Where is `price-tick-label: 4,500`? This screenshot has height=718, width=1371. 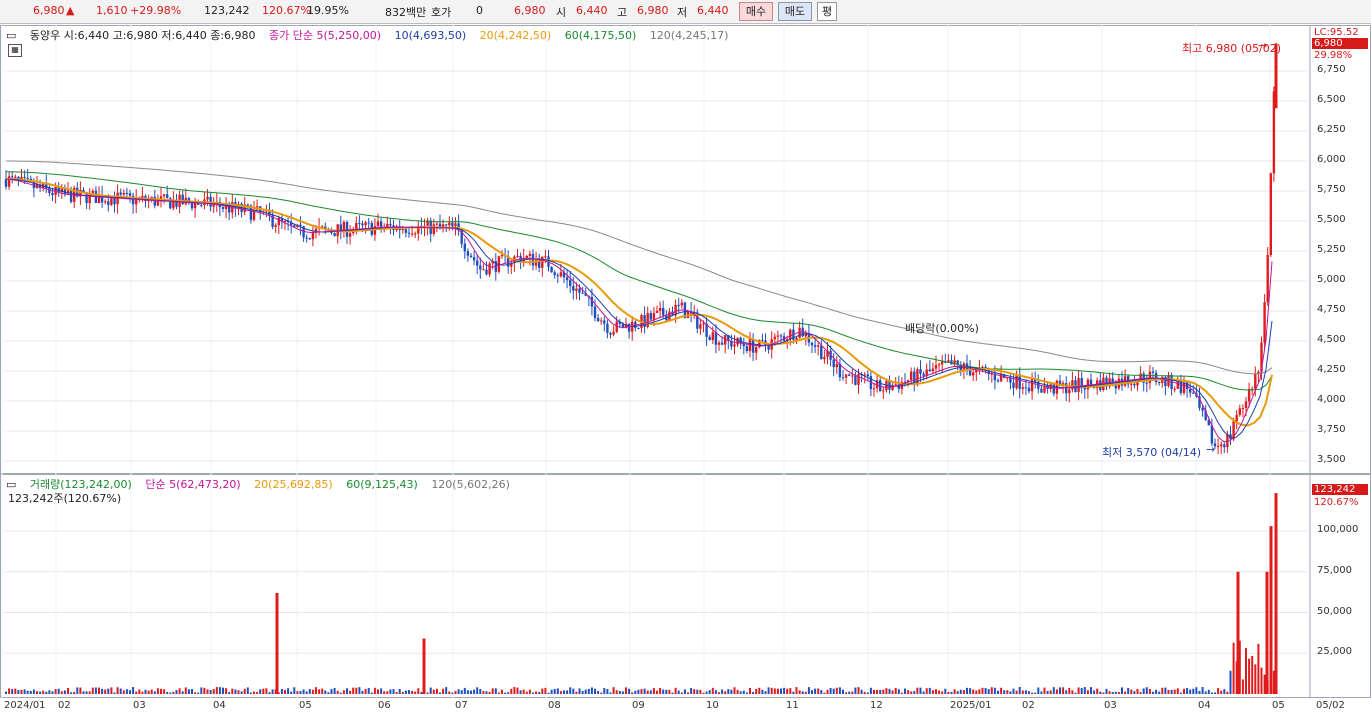 price-tick-label: 4,500 is located at coordinates (1331, 339).